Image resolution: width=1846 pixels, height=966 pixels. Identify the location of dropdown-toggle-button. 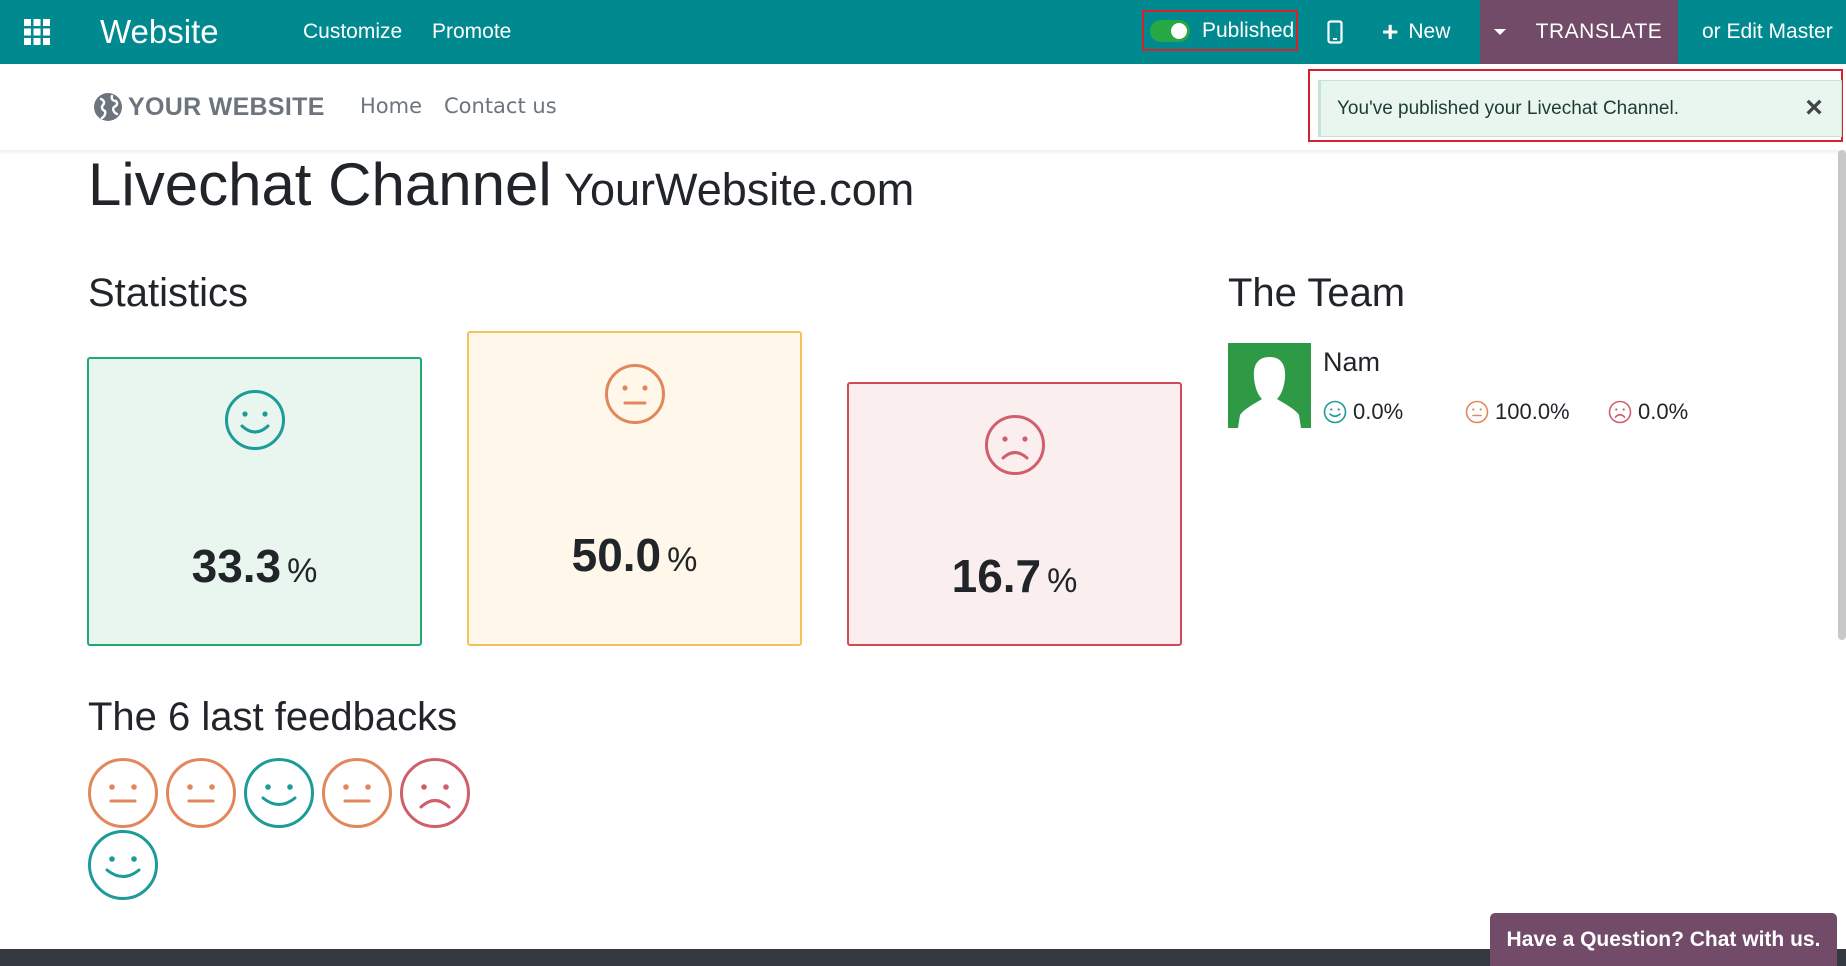
(1500, 32).